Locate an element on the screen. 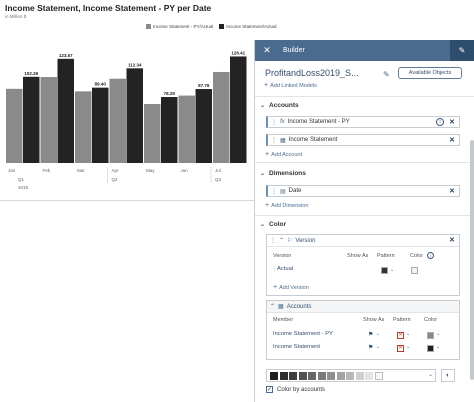 The image size is (474, 402). x-tick-label: Jul is located at coordinates (218, 170).